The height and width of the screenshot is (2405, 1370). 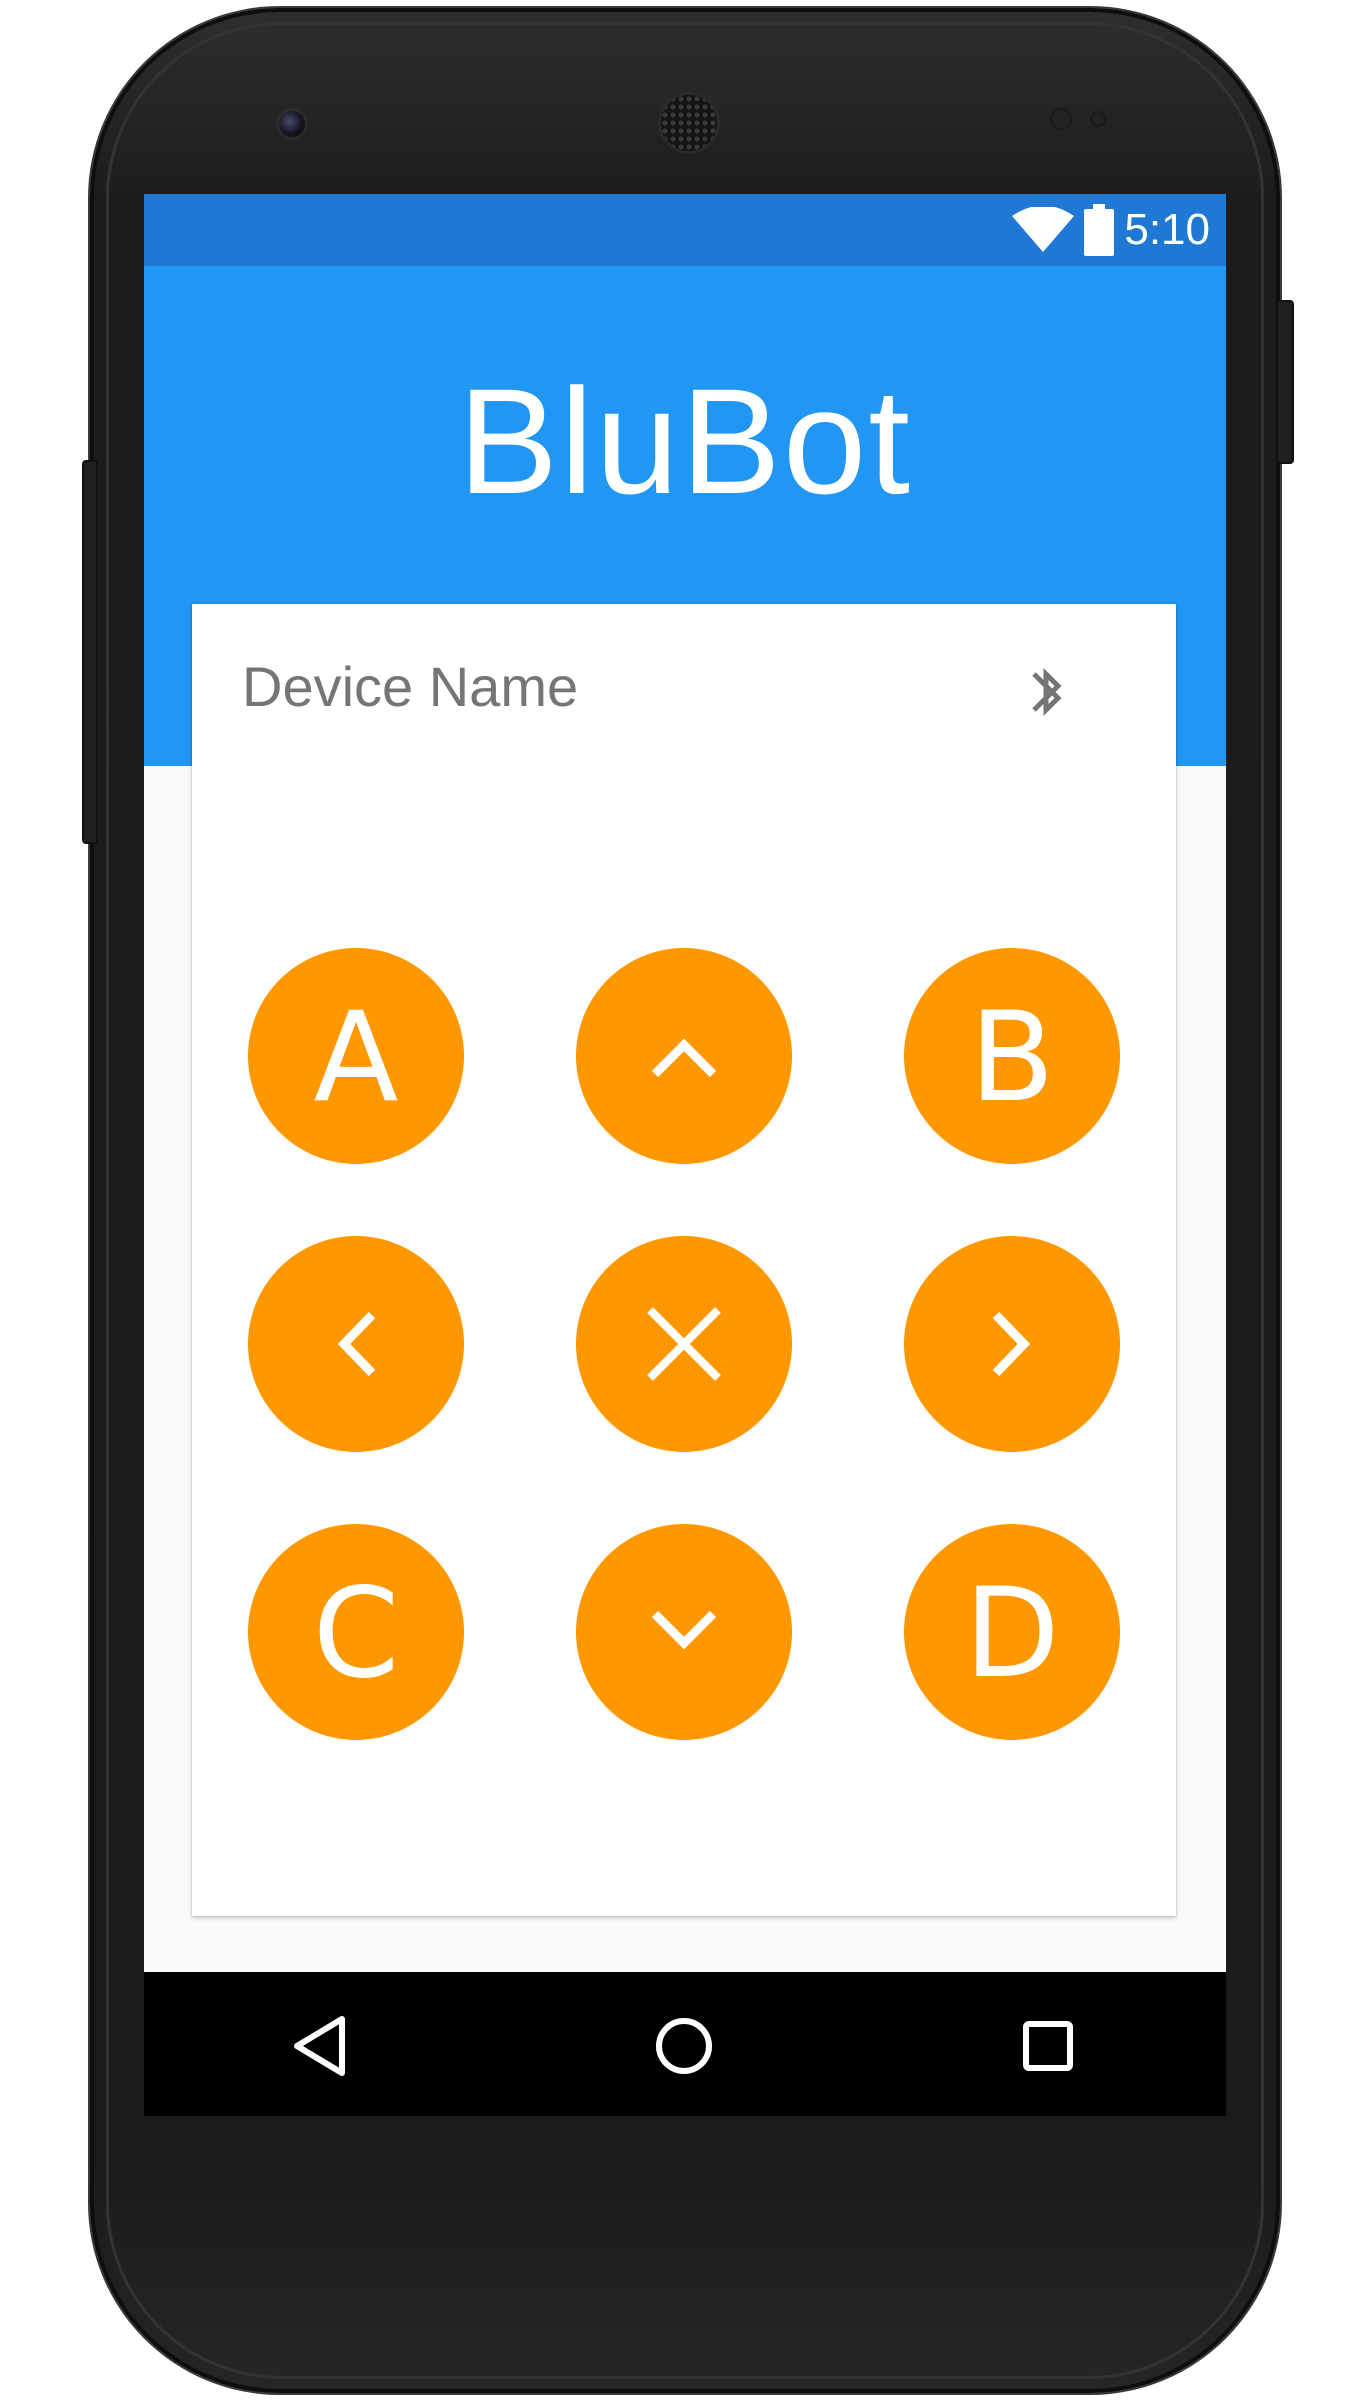 I want to click on a-button-label: A, so click(x=356, y=1058).